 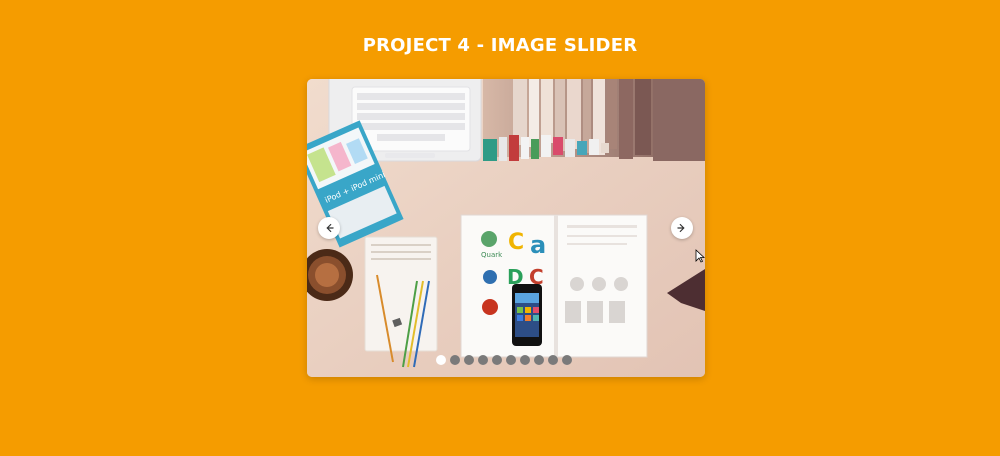 What do you see at coordinates (504, 360) in the screenshot?
I see `slide-indicators` at bounding box center [504, 360].